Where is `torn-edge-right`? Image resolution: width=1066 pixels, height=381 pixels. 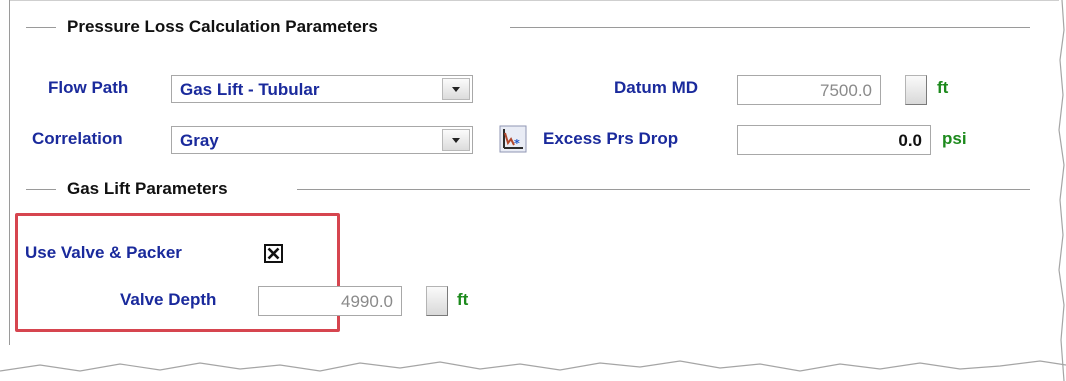 torn-edge-right is located at coordinates (1061, 190).